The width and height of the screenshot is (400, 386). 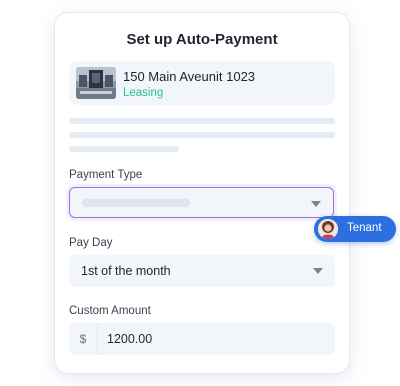 What do you see at coordinates (201, 202) in the screenshot?
I see `payment-type-select` at bounding box center [201, 202].